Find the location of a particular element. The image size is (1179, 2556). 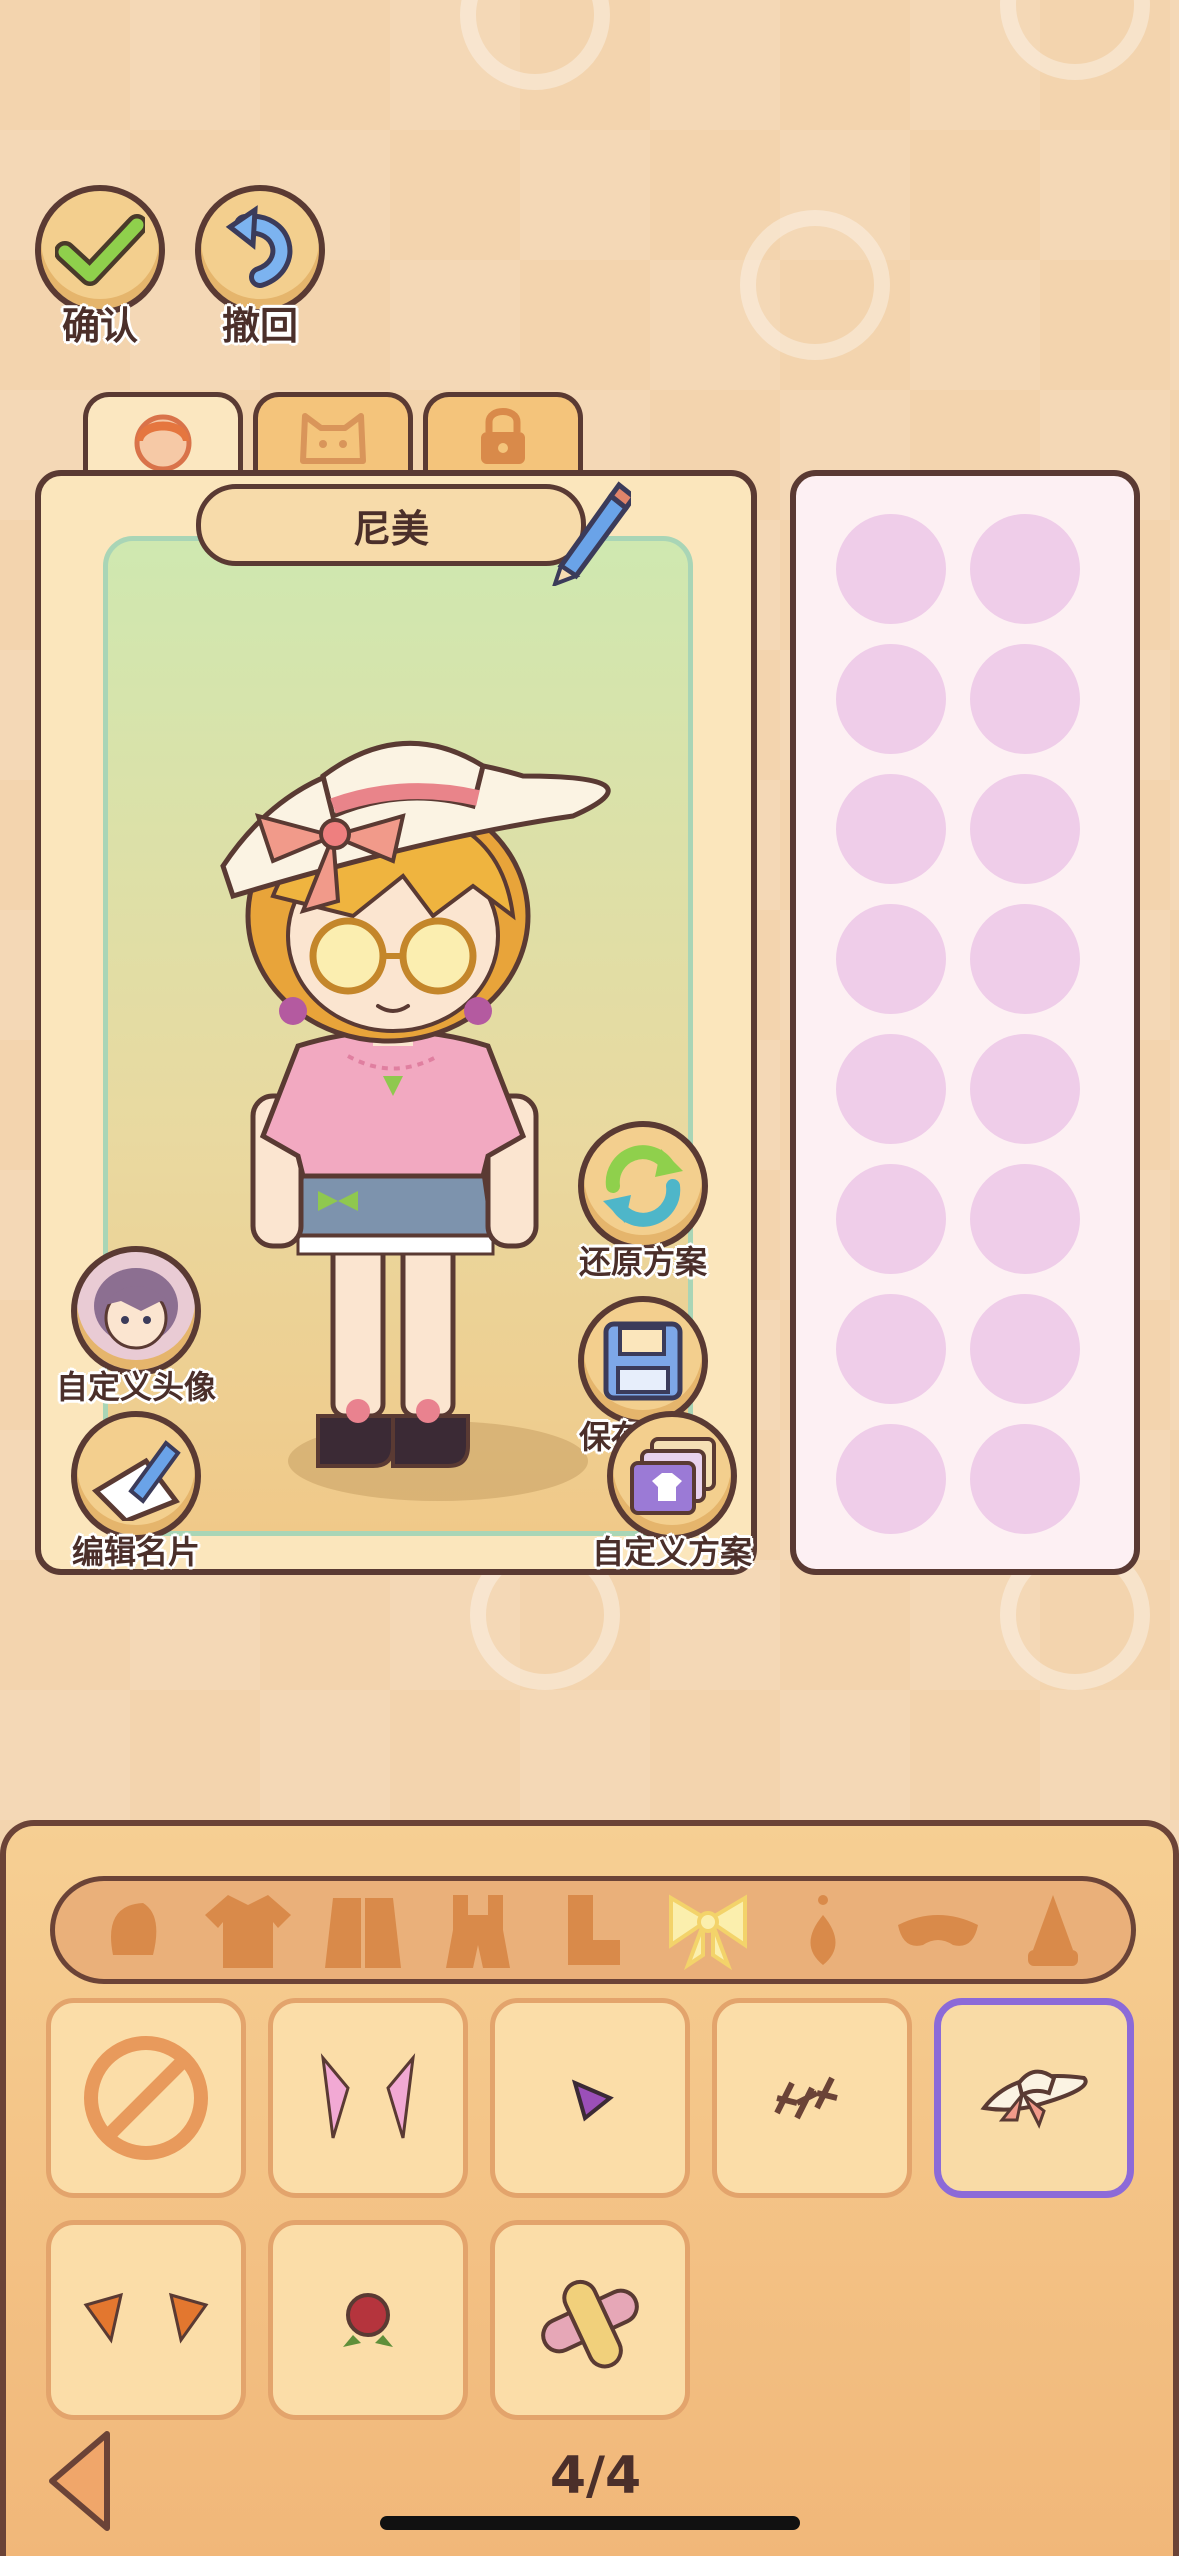

sun-hat-icon is located at coordinates (1034, 2099).